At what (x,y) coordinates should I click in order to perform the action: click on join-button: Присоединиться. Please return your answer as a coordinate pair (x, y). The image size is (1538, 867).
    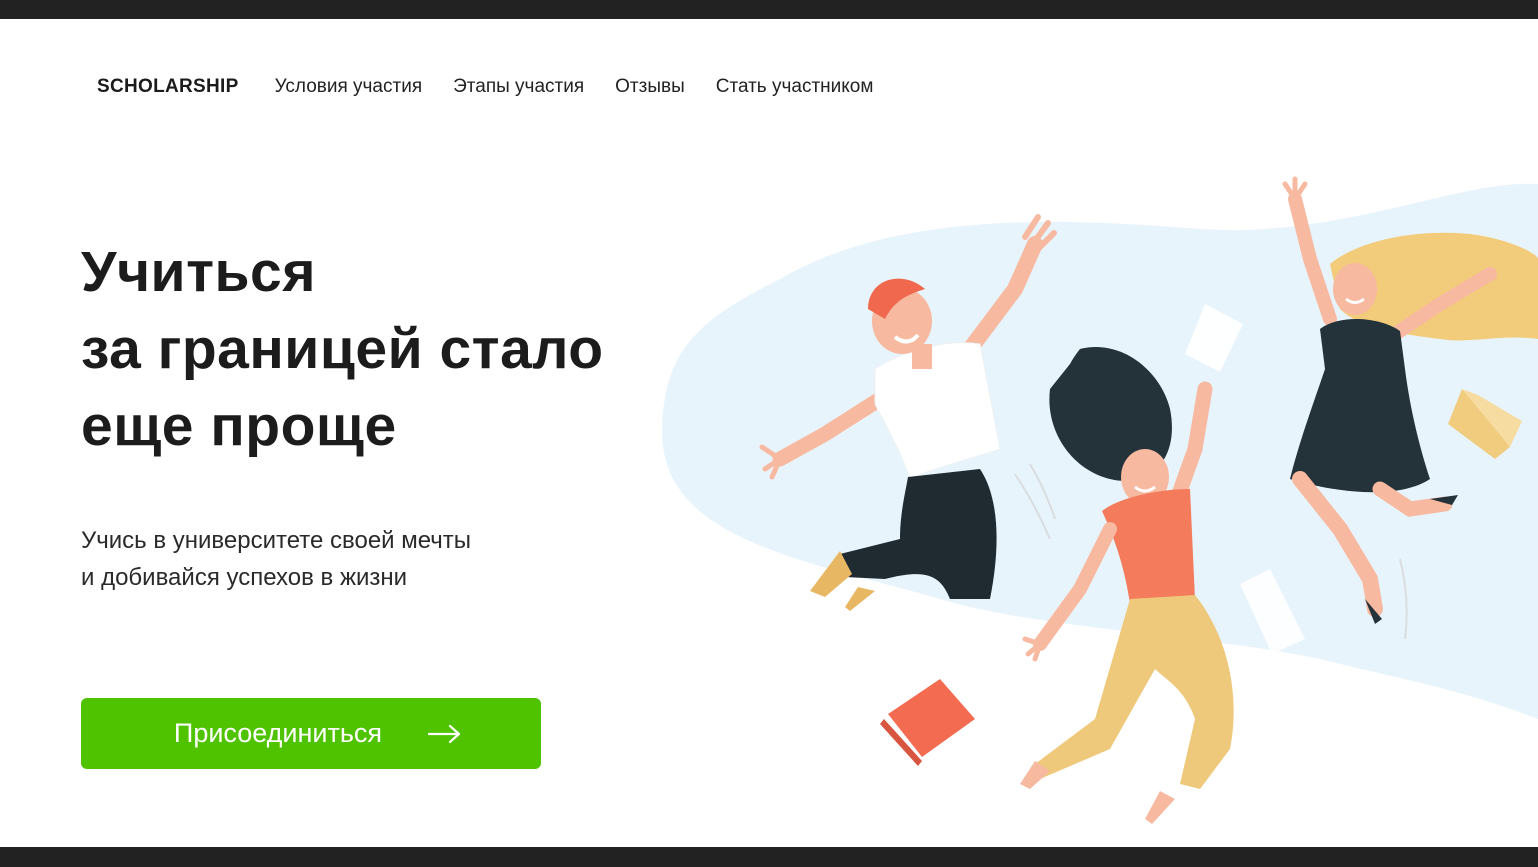
    Looking at the image, I should click on (311, 733).